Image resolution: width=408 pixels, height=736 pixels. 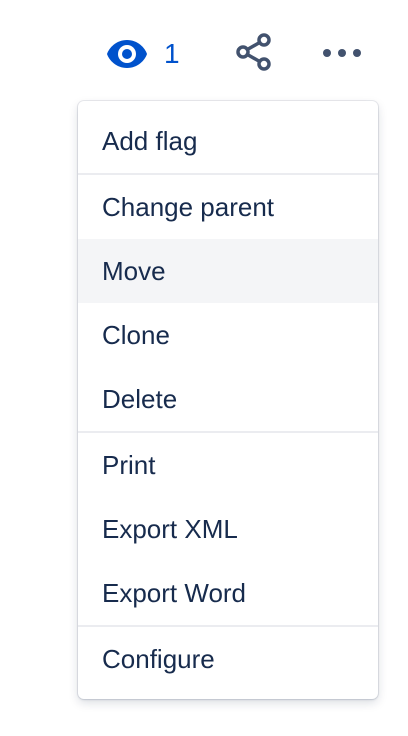 I want to click on menu-item-change-parent: Change parent, so click(x=228, y=207).